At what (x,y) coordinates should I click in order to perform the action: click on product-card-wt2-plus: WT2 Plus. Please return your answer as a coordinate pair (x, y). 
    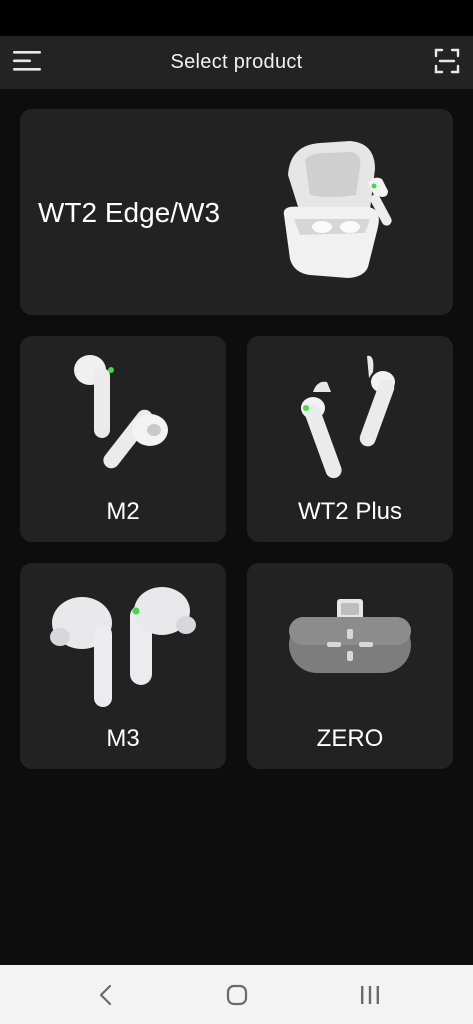
    Looking at the image, I should click on (350, 439).